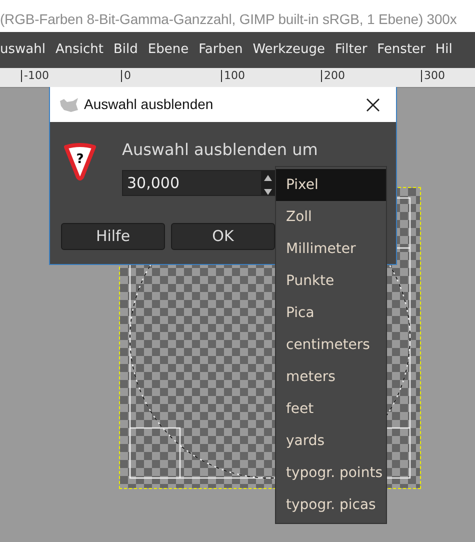 Image resolution: width=475 pixels, height=542 pixels. What do you see at coordinates (331, 409) in the screenshot?
I see `menu-option: feet` at bounding box center [331, 409].